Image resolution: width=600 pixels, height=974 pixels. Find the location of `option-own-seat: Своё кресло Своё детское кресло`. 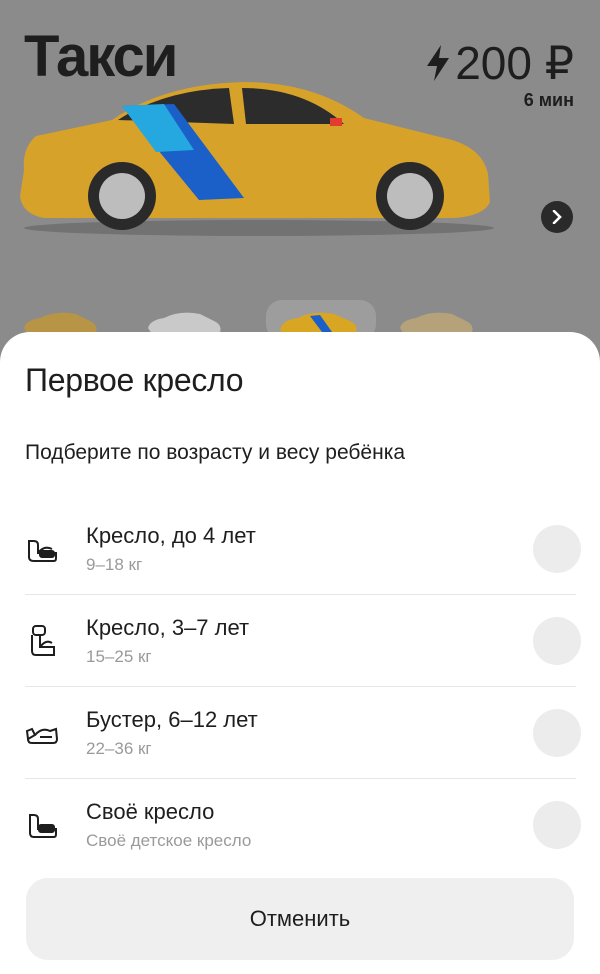

option-own-seat: Своё кресло Своё детское кресло is located at coordinates (300, 825).